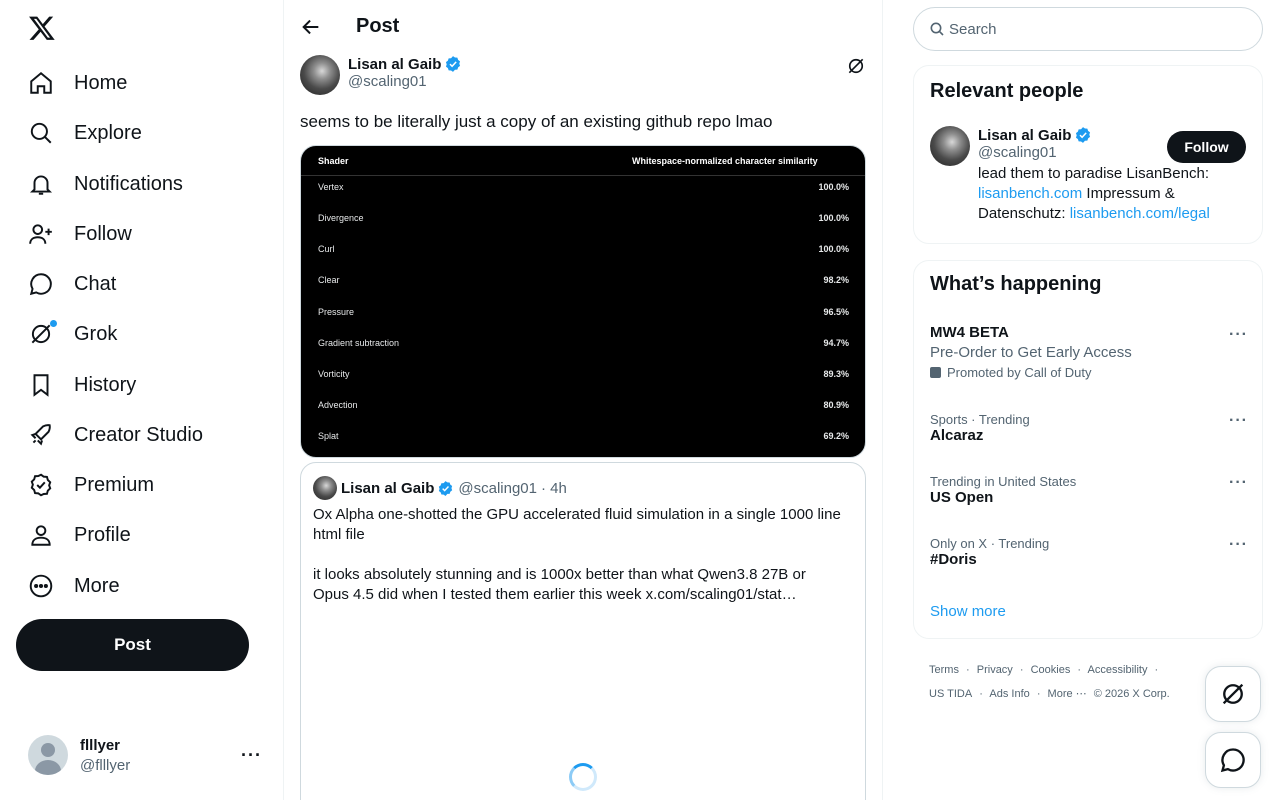 This screenshot has height=800, width=1280. Describe the element at coordinates (329, 280) in the screenshot. I see `row-name: Clear` at that location.